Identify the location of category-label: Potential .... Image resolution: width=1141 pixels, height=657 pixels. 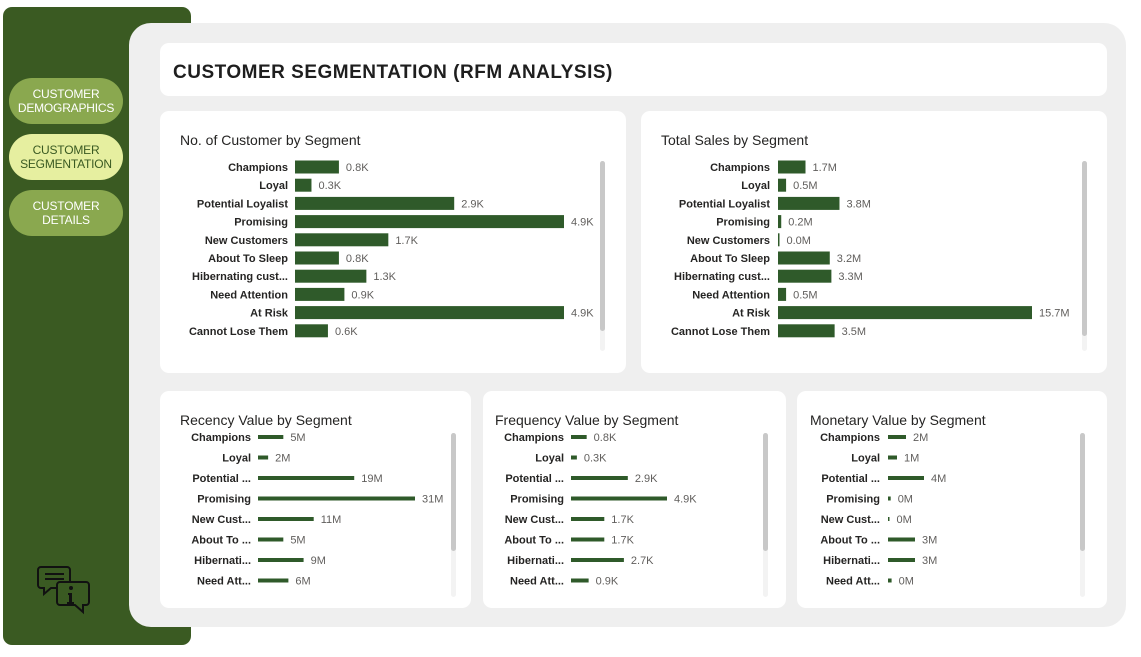
(221, 479).